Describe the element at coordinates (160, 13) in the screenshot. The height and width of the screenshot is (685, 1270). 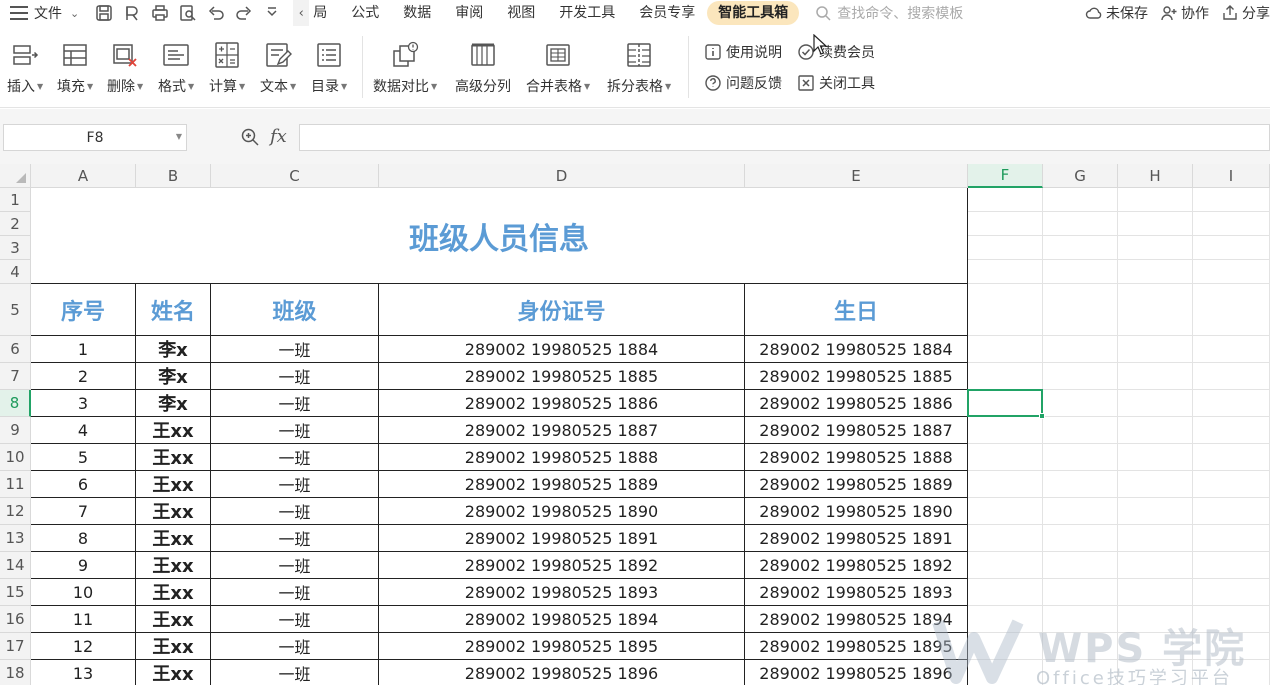
I see `print-icon` at that location.